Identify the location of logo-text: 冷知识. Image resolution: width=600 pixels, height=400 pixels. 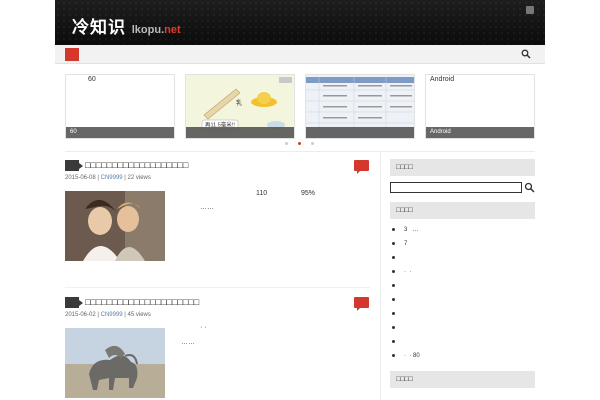
(99, 27).